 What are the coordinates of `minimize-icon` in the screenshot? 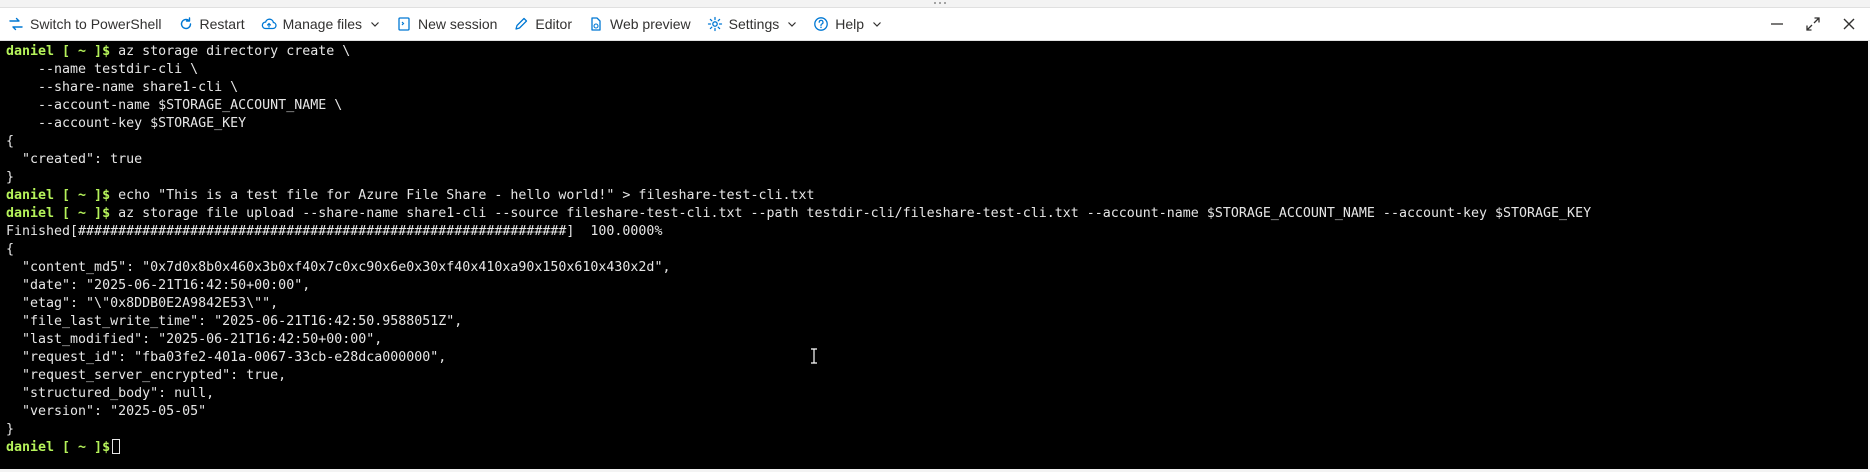 It's located at (1777, 24).